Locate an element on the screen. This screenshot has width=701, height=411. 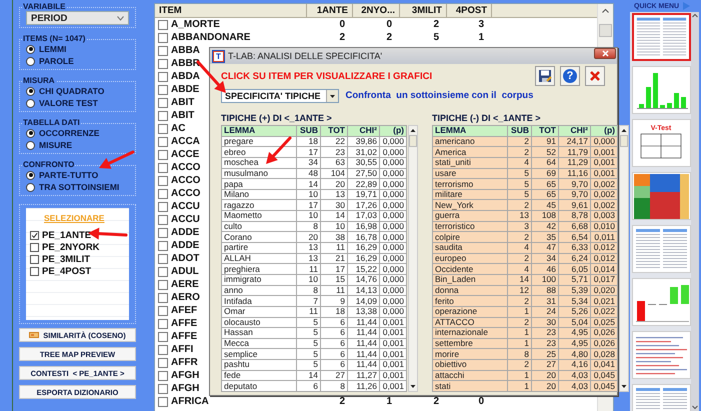
column-header: 4POST is located at coordinates (469, 11).